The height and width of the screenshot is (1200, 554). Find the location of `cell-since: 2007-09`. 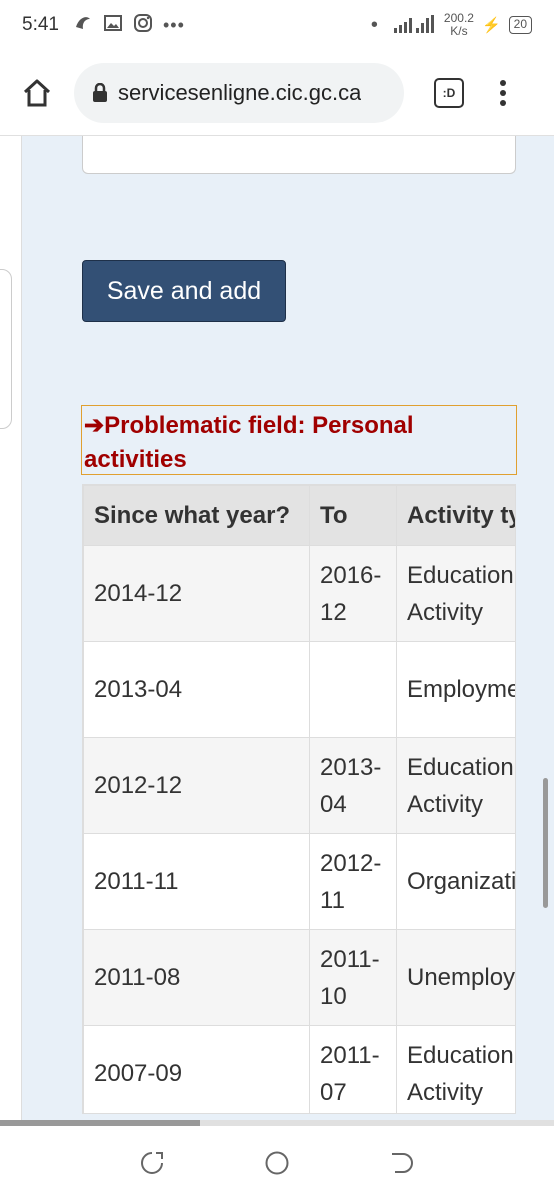

cell-since: 2007-09 is located at coordinates (196, 1069).